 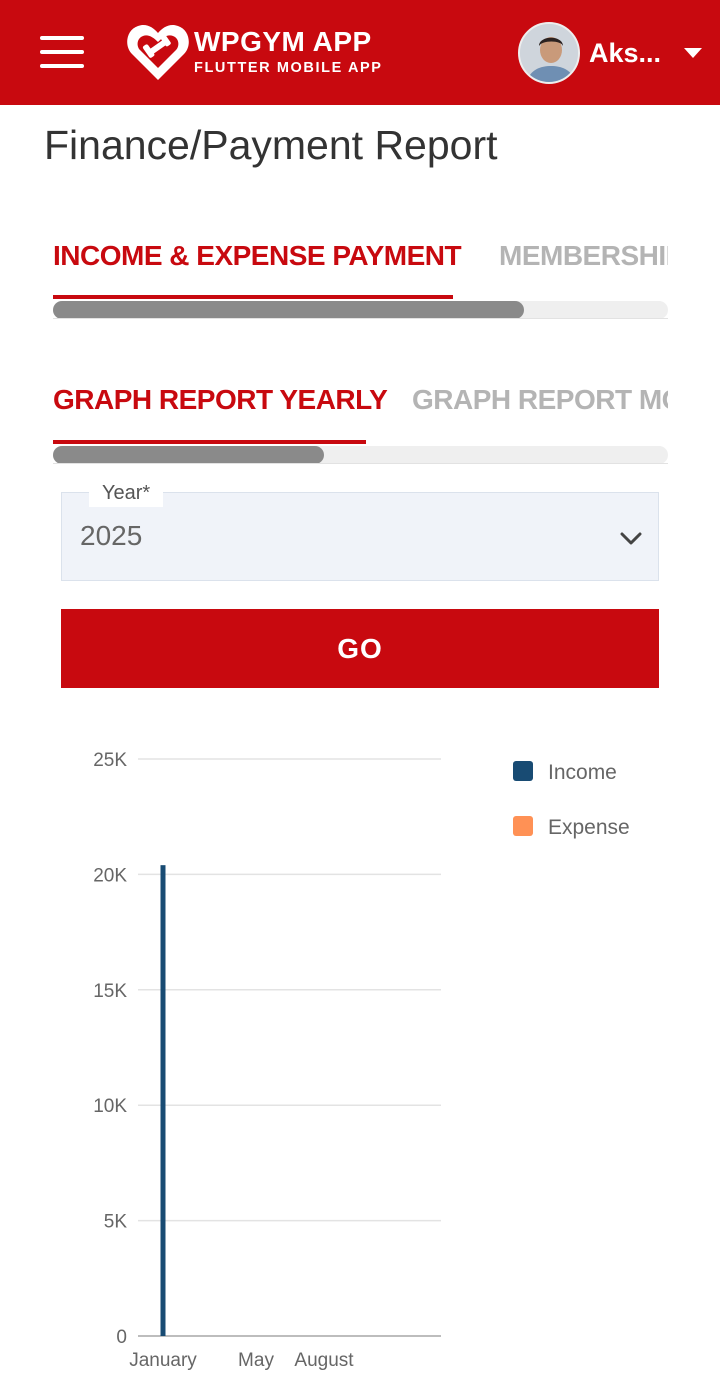 I want to click on y-tick-label: 0, so click(x=121, y=1337).